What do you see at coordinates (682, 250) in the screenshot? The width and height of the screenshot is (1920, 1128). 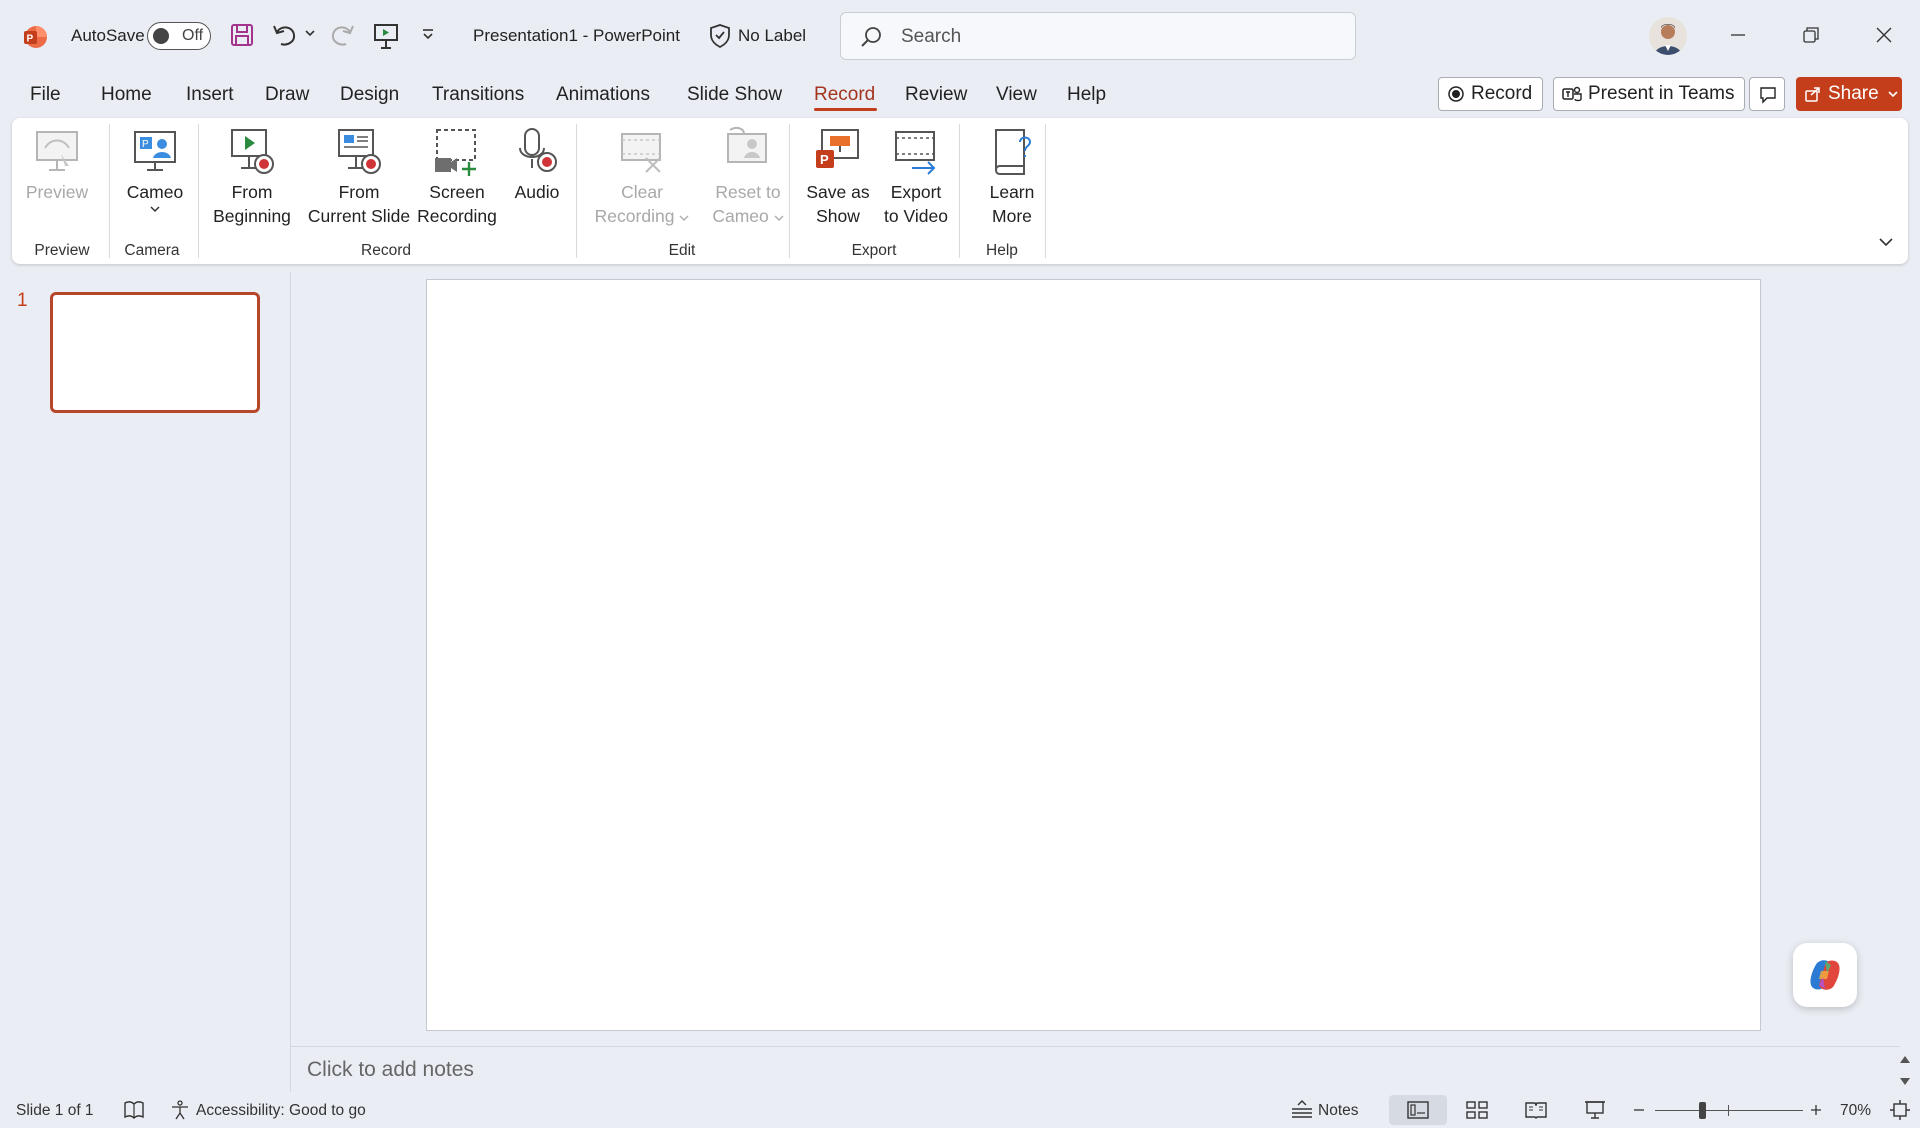 I see `group-label-edit: Edit` at bounding box center [682, 250].